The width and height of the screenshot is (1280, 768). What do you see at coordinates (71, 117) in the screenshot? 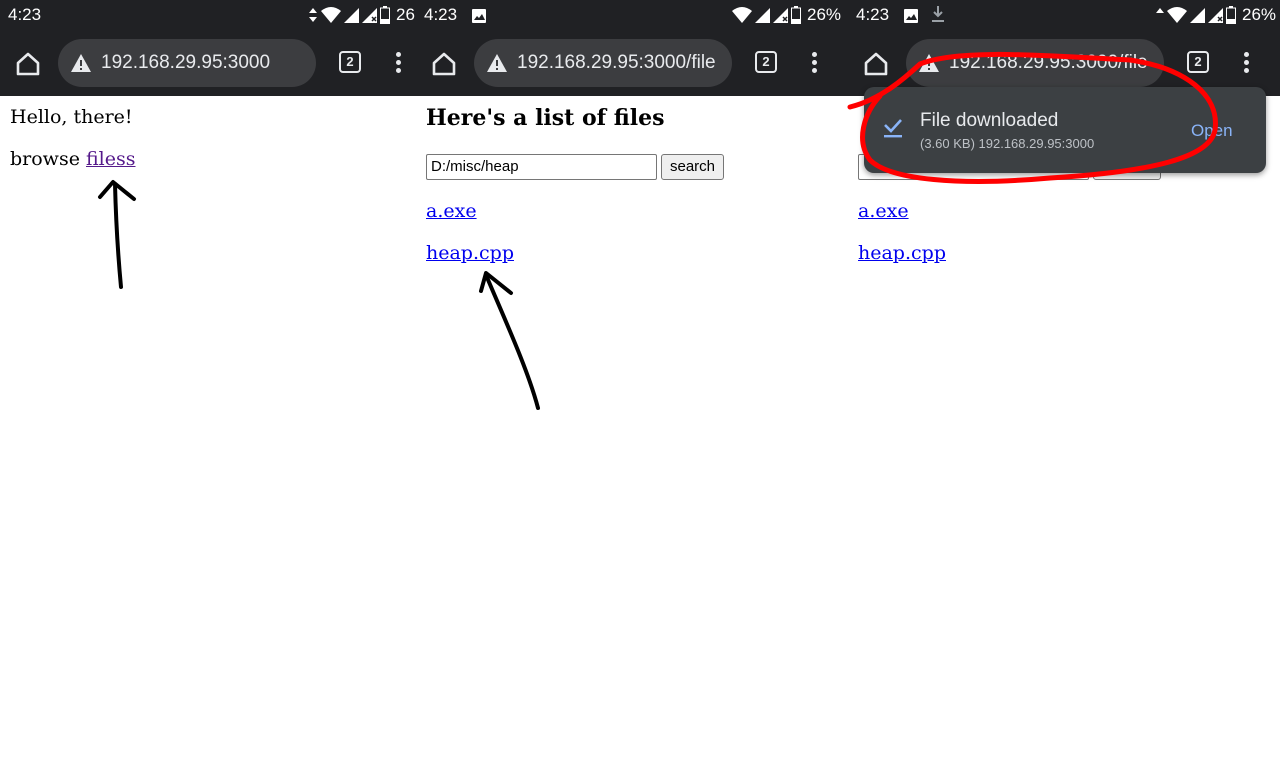
I see `greeting-text: Hello, there!` at bounding box center [71, 117].